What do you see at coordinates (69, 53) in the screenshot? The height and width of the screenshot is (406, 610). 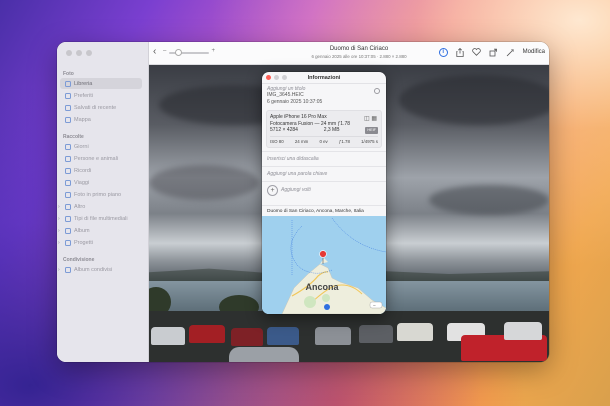 I see `close-window-button` at bounding box center [69, 53].